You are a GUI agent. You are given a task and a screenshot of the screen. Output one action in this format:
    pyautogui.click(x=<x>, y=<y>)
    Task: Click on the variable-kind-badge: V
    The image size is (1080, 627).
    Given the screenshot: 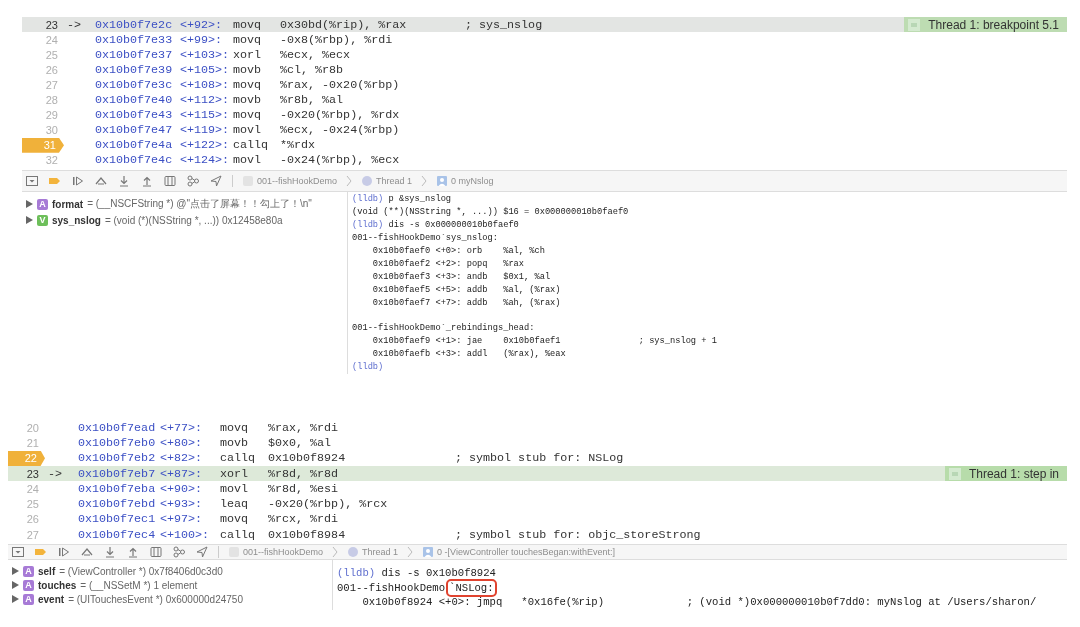 What is the action you would take?
    pyautogui.click(x=42, y=220)
    